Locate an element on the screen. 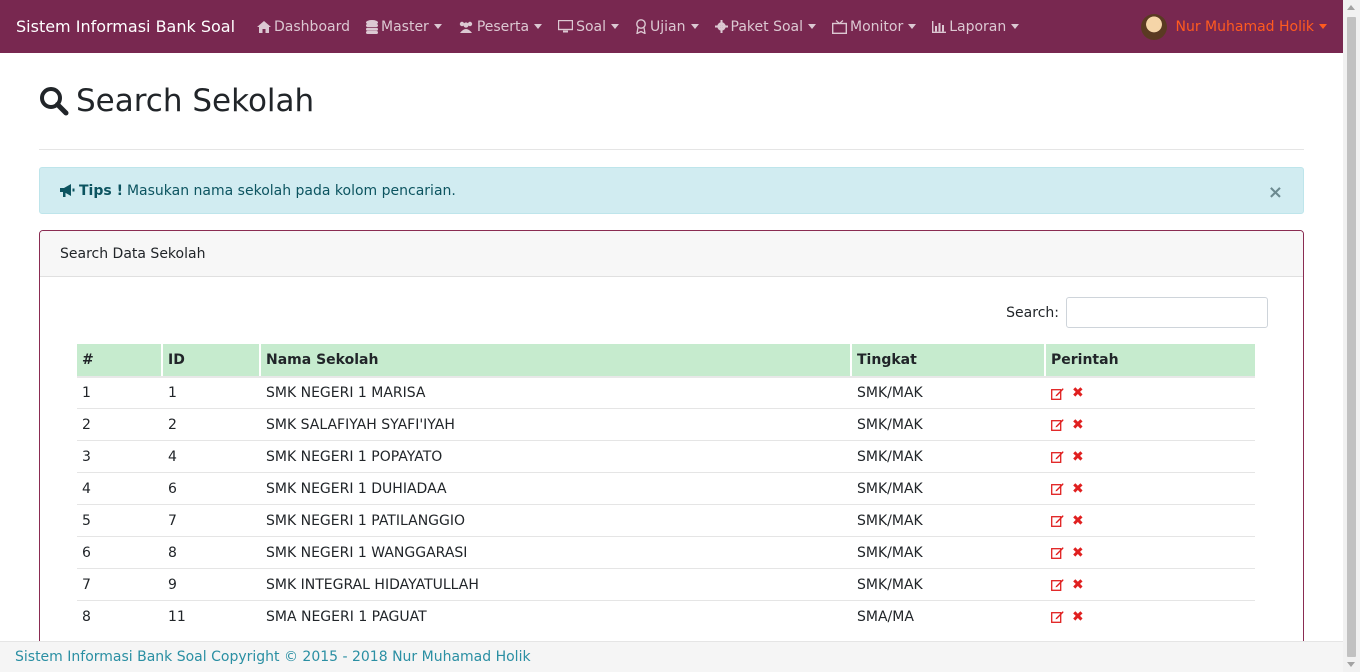  cell-id: 9 is located at coordinates (212, 584).